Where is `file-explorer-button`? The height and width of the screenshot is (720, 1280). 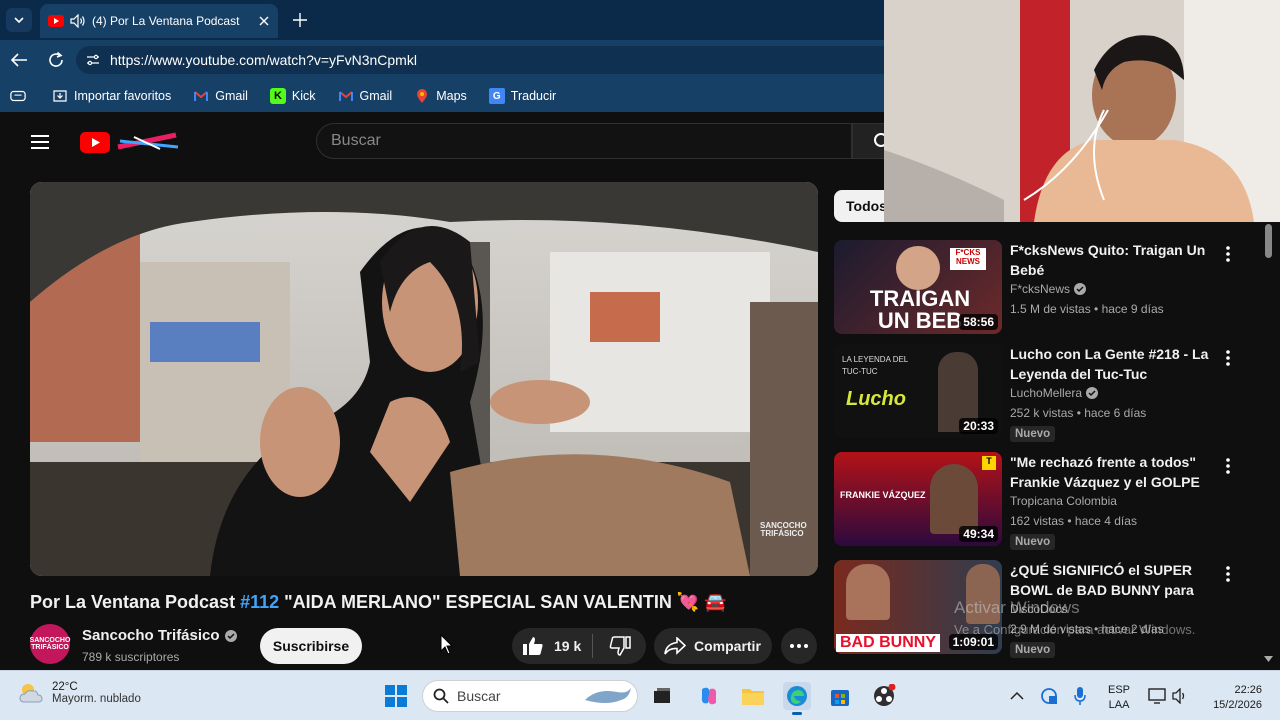
file-explorer-button is located at coordinates (753, 696).